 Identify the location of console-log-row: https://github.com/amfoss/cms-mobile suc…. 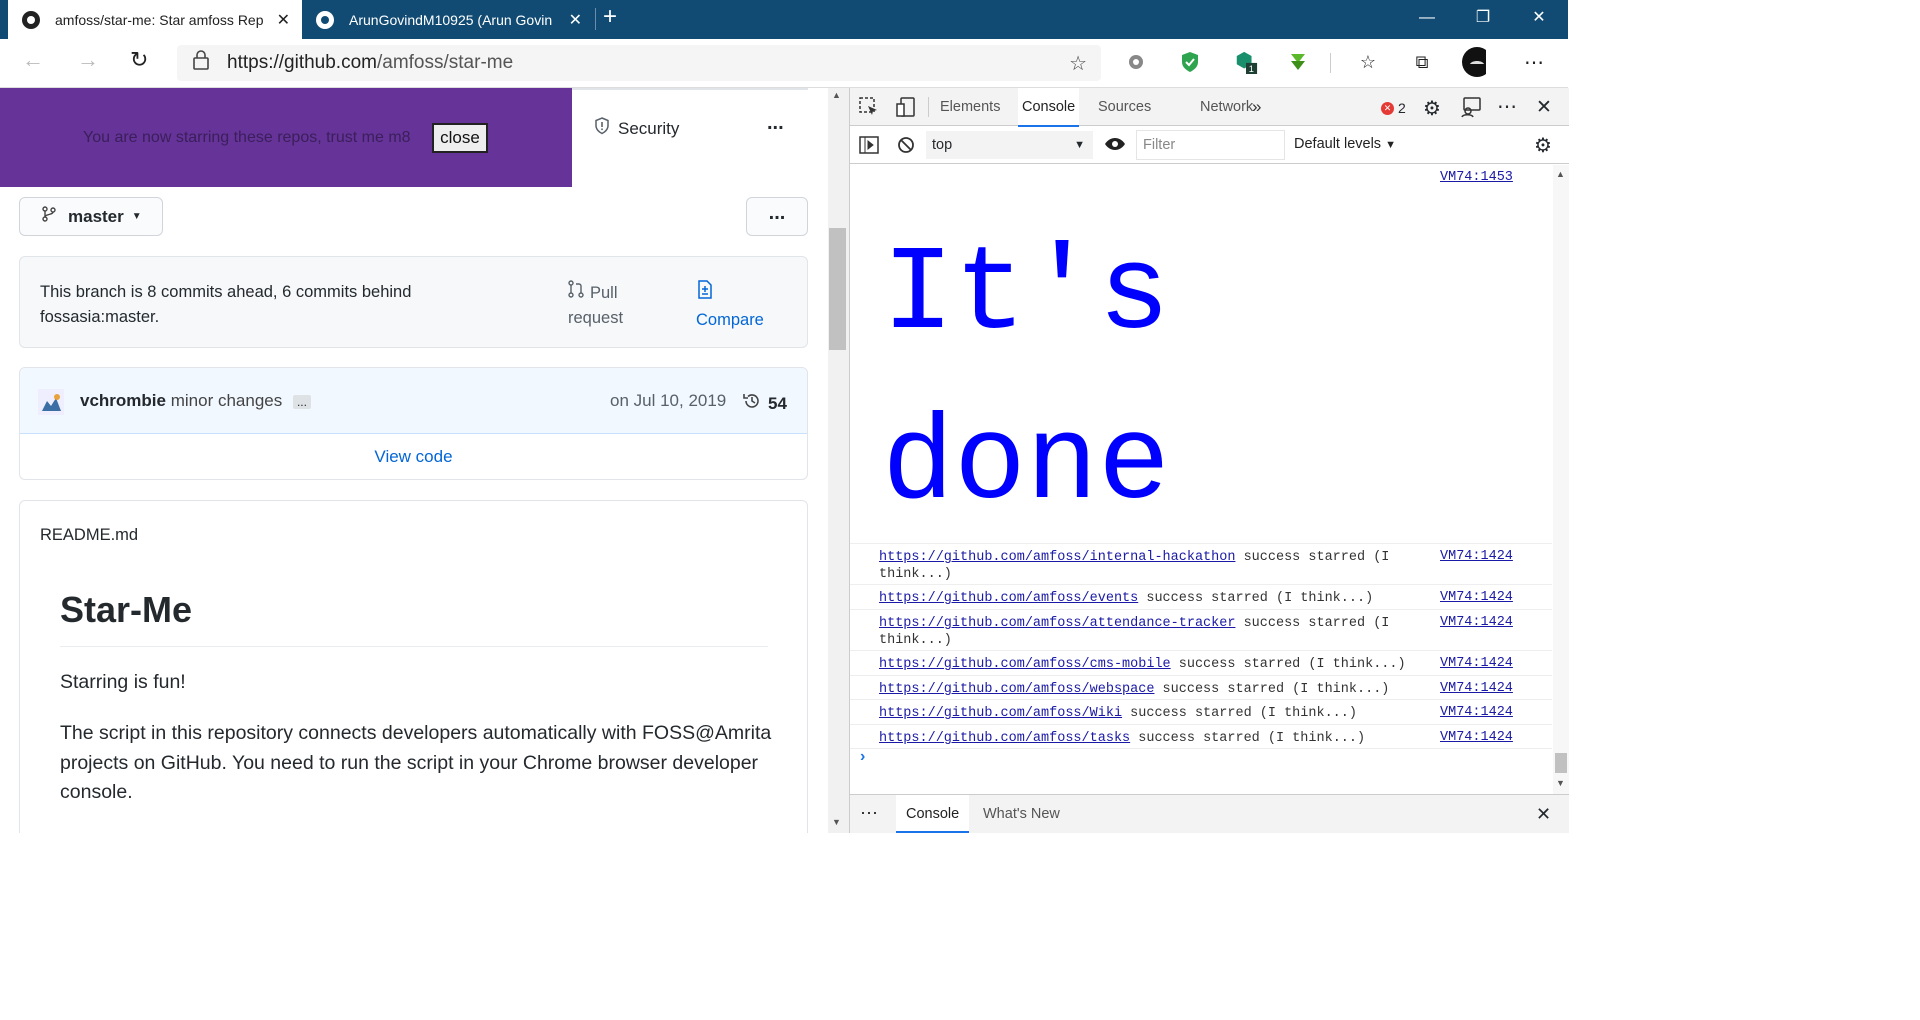
(1201, 662).